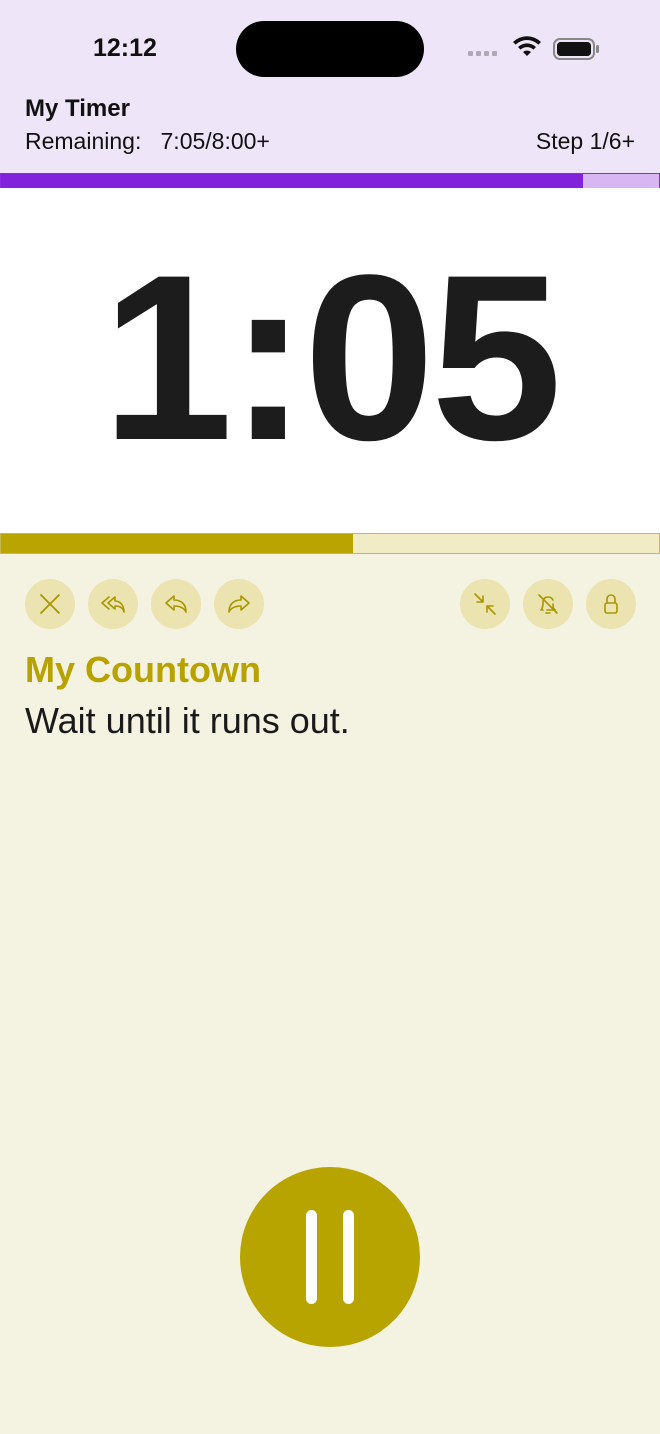 The image size is (660, 1434). I want to click on collapse-button, so click(485, 604).